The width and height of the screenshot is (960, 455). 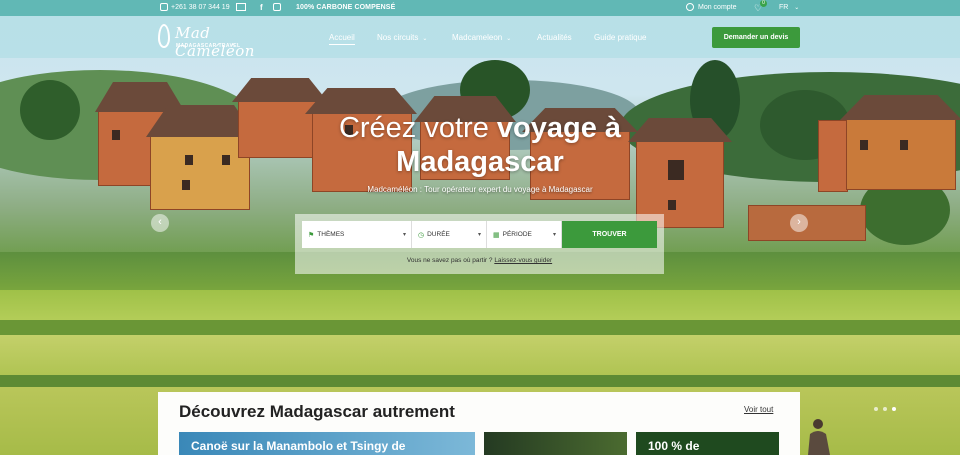 I want to click on nav-accueil: Accueil, so click(x=342, y=39).